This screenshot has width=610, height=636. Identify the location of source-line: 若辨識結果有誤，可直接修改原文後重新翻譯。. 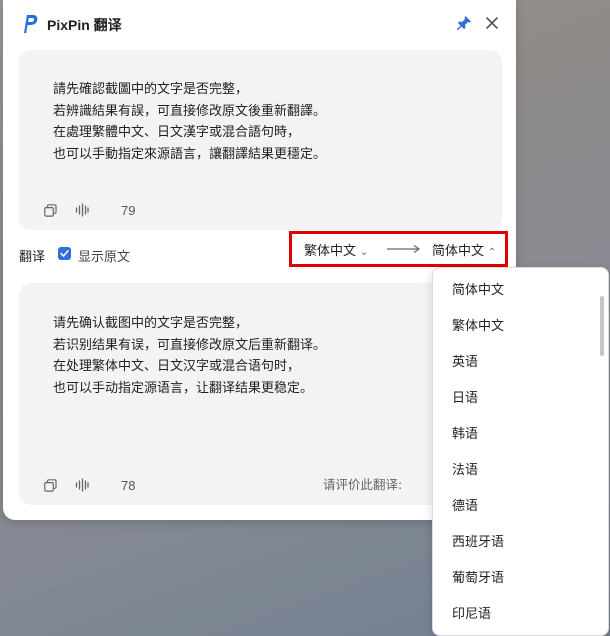
(190, 111).